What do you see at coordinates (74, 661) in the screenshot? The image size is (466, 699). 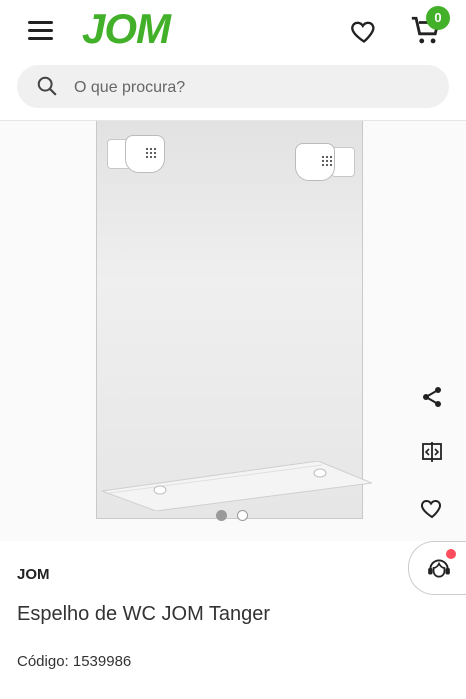 I see `product-code: Código: 1539986` at bounding box center [74, 661].